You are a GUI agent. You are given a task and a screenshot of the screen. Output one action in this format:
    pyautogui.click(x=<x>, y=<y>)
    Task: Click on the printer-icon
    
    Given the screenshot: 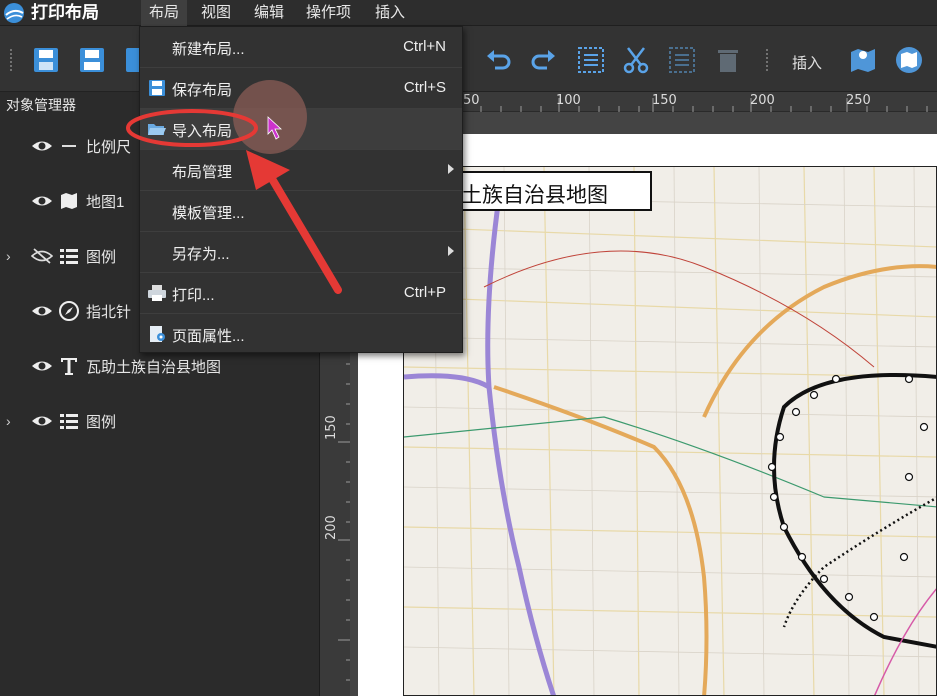 What is the action you would take?
    pyautogui.click(x=157, y=293)
    